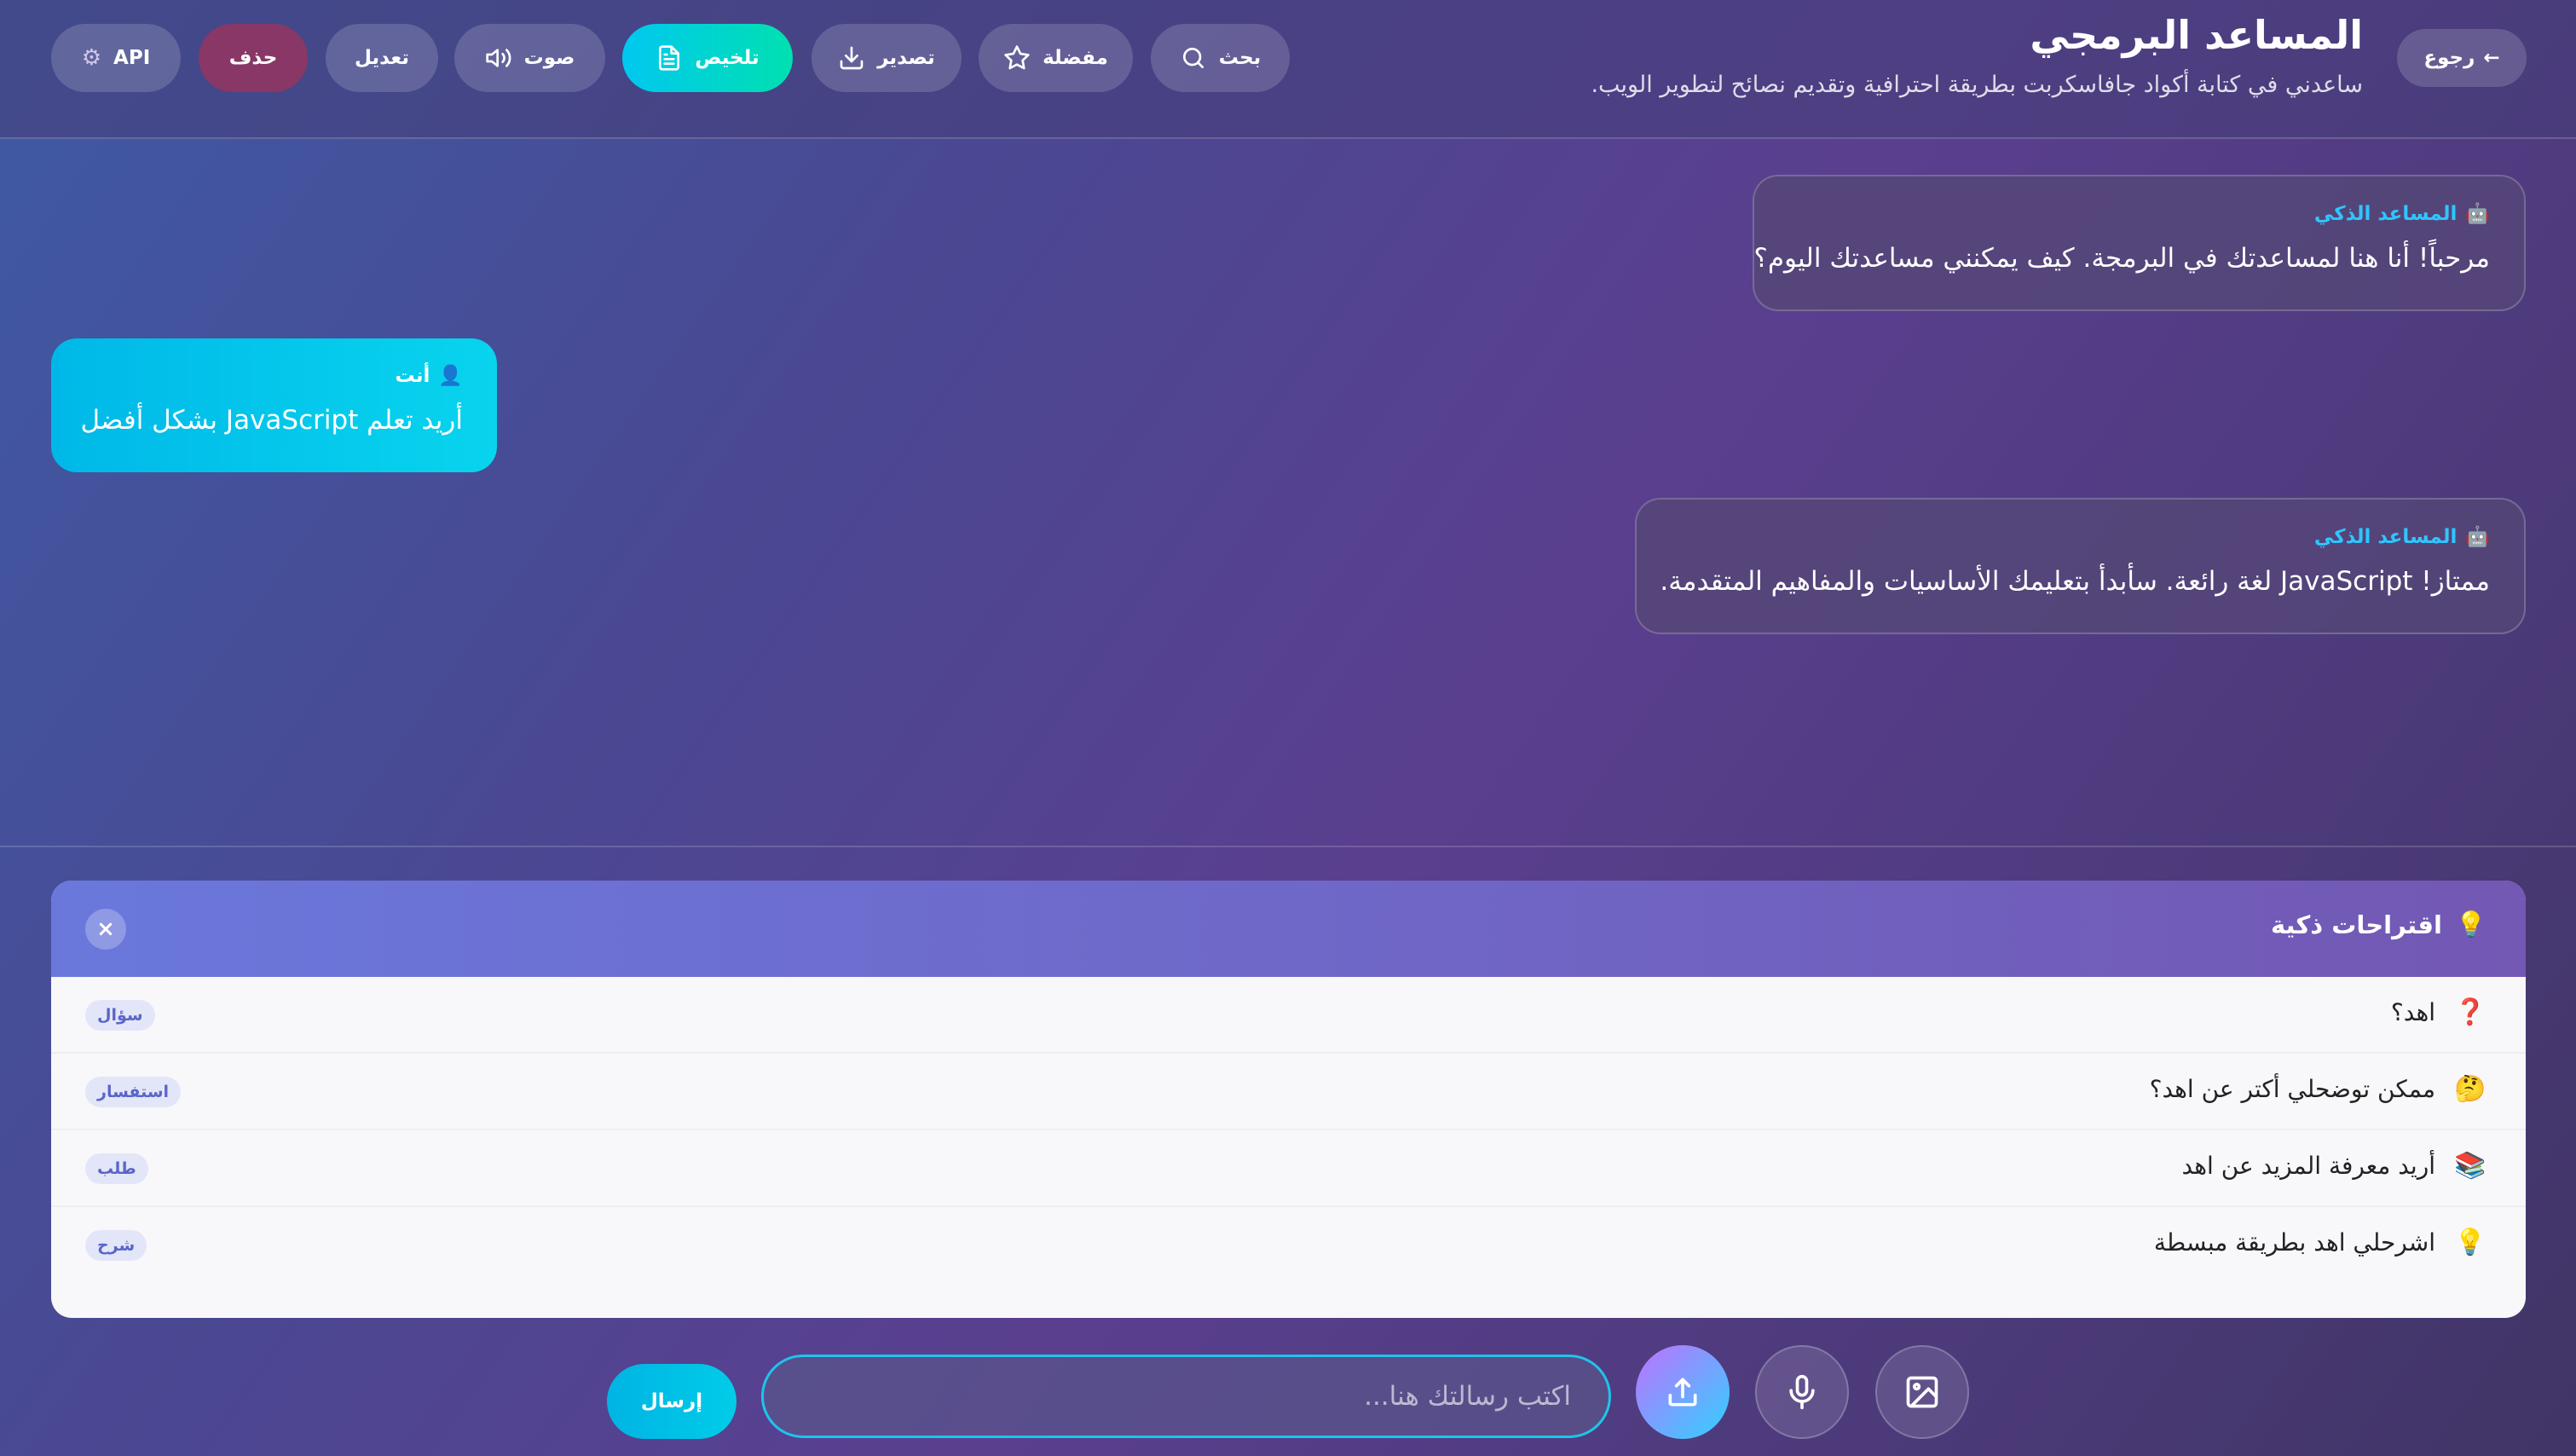 The image size is (2576, 1456). Describe the element at coordinates (707, 58) in the screenshot. I see `summarize-button: تلخيص` at that location.